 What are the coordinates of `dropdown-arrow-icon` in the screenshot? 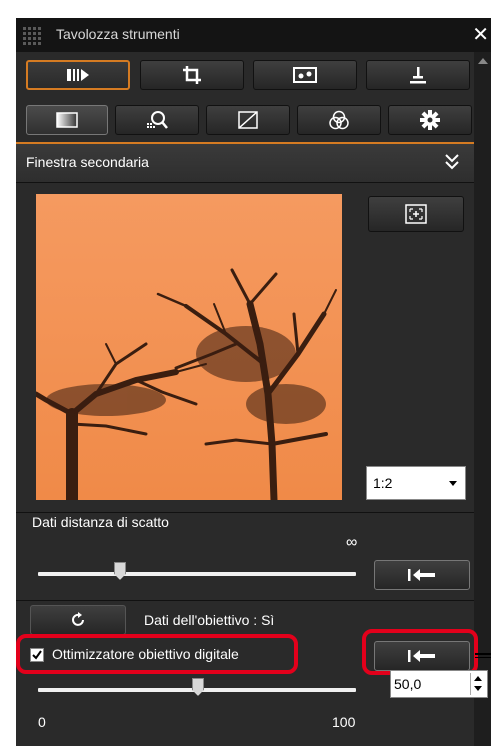 It's located at (453, 483).